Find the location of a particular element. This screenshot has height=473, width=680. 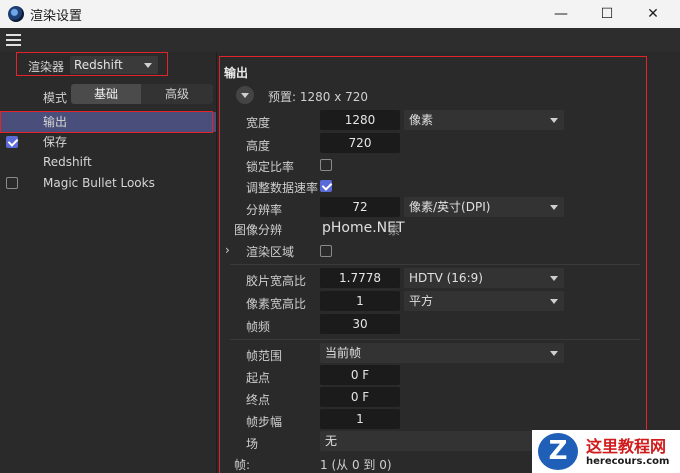

film-aspect-label: 胶片宽高比 is located at coordinates (276, 281).